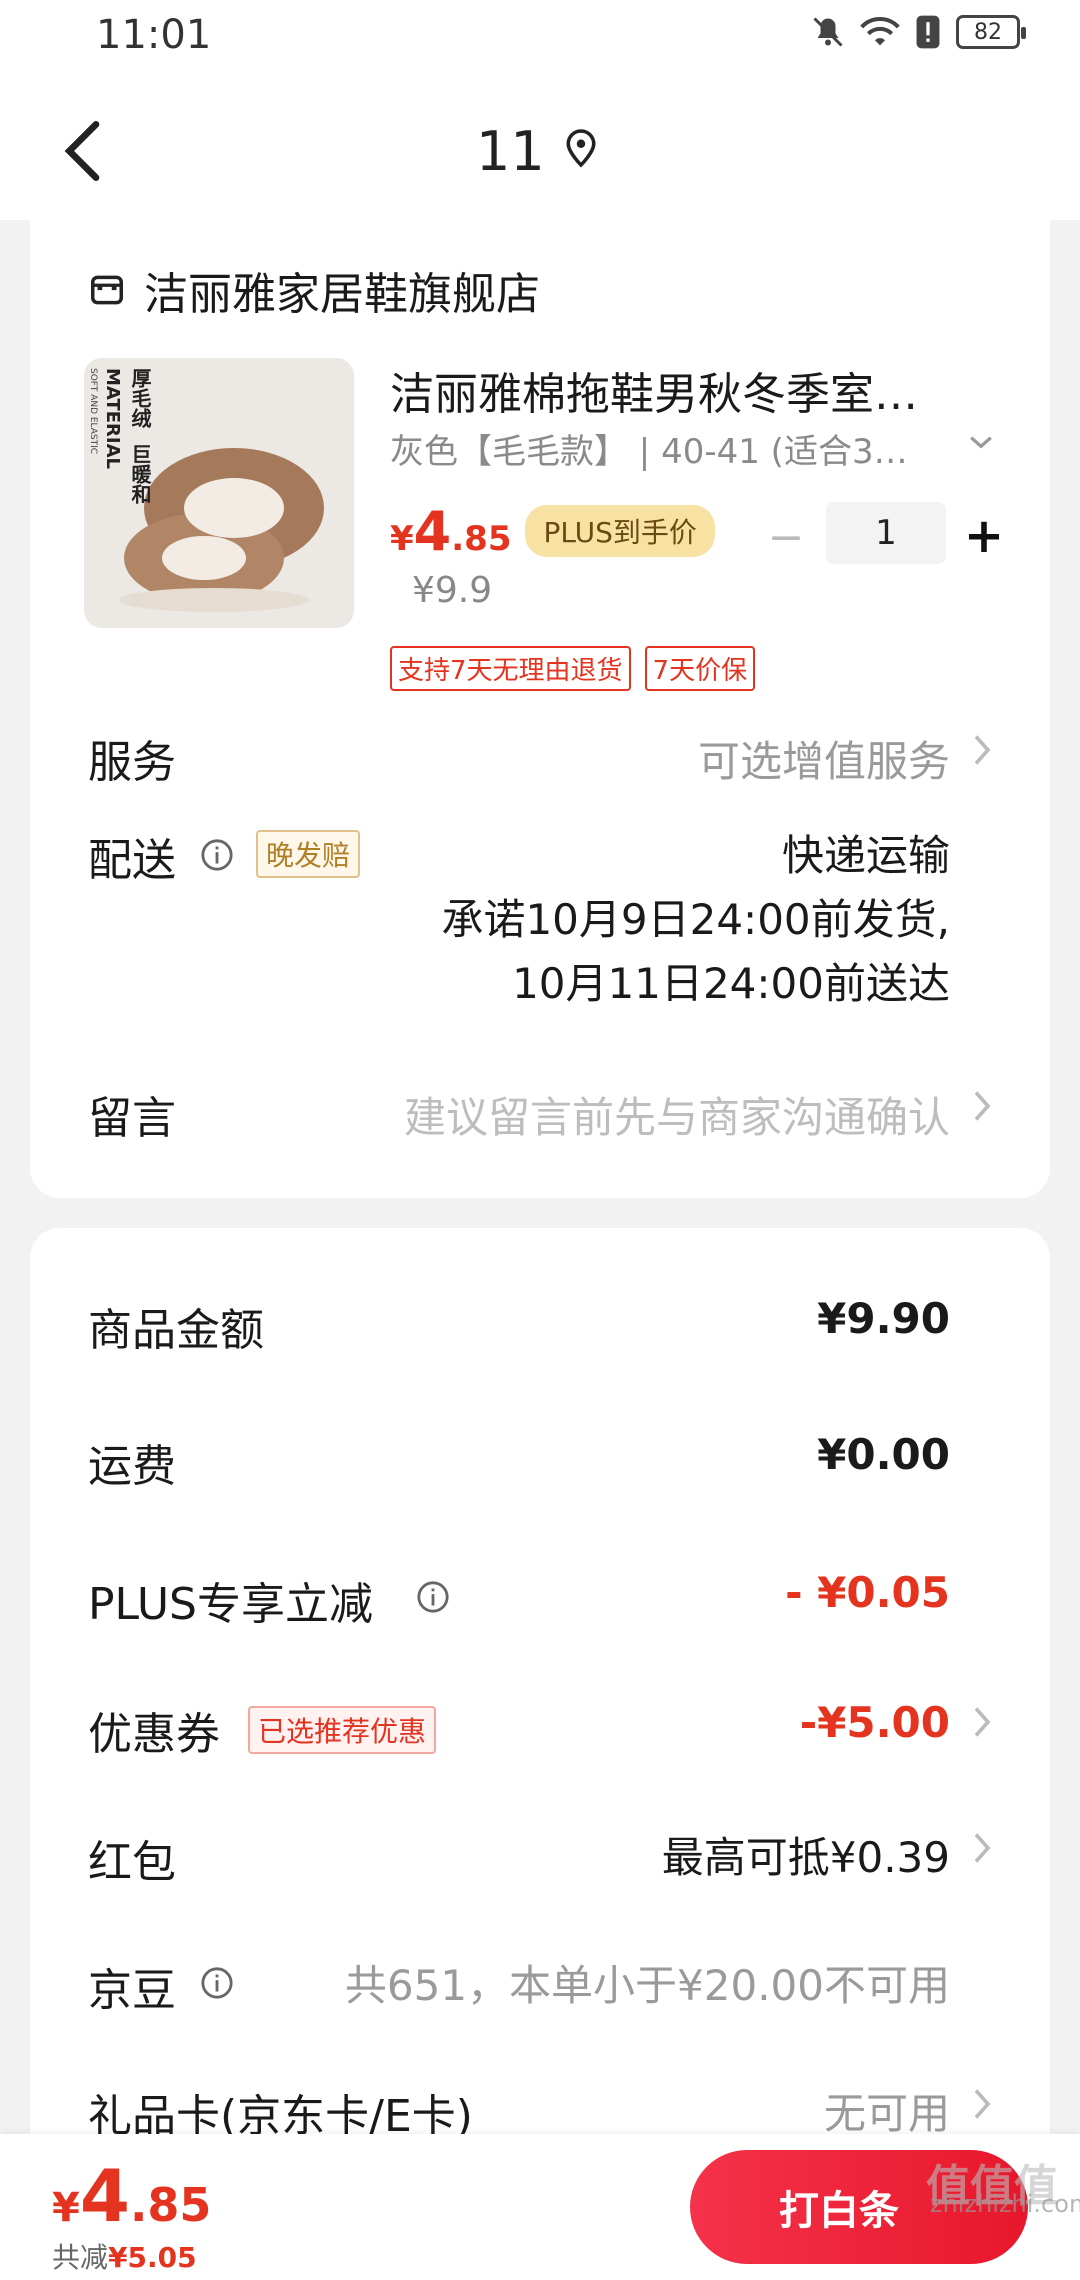  Describe the element at coordinates (883, 1318) in the screenshot. I see `goods-amount-value: ¥9.90` at that location.